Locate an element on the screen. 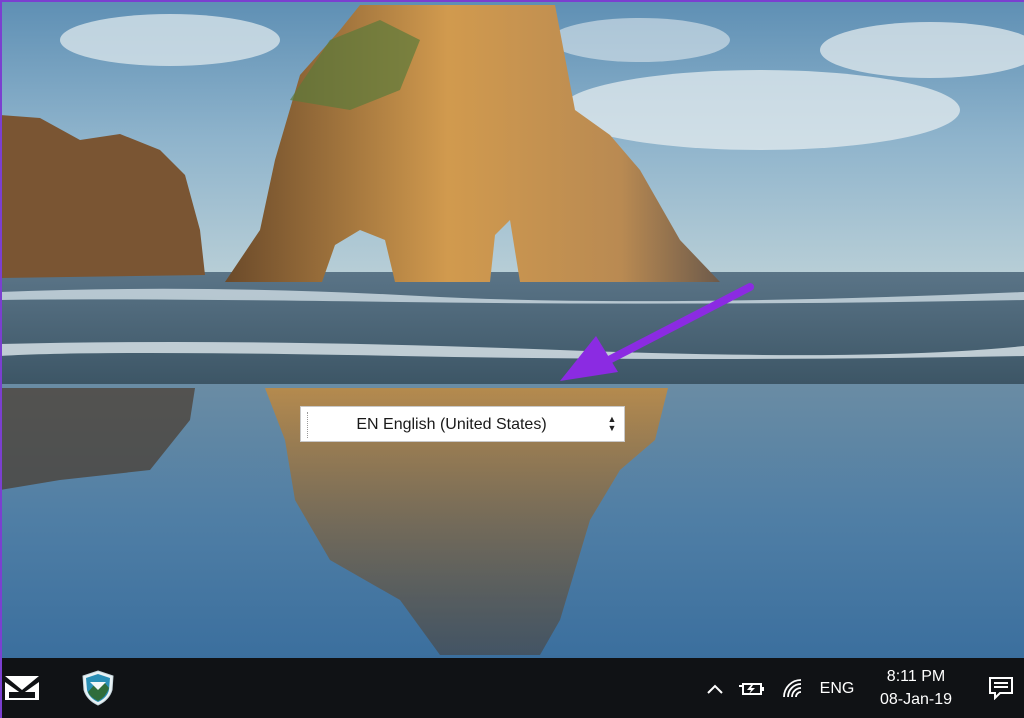  language-bar: EN English (United States) ▲ ▼ is located at coordinates (462, 424).